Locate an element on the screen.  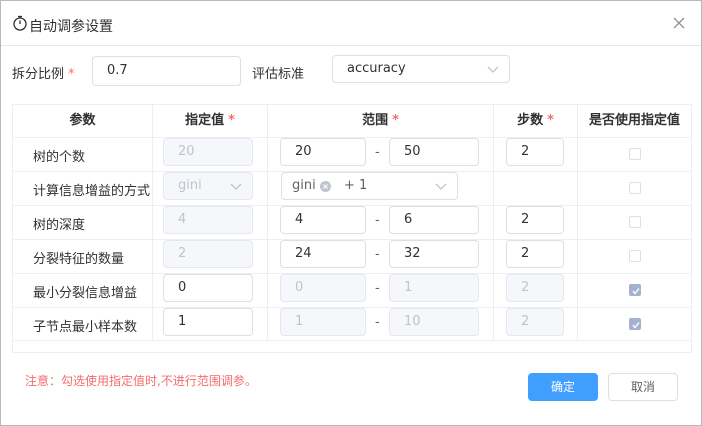
range-min-text: 20 is located at coordinates (303, 151).